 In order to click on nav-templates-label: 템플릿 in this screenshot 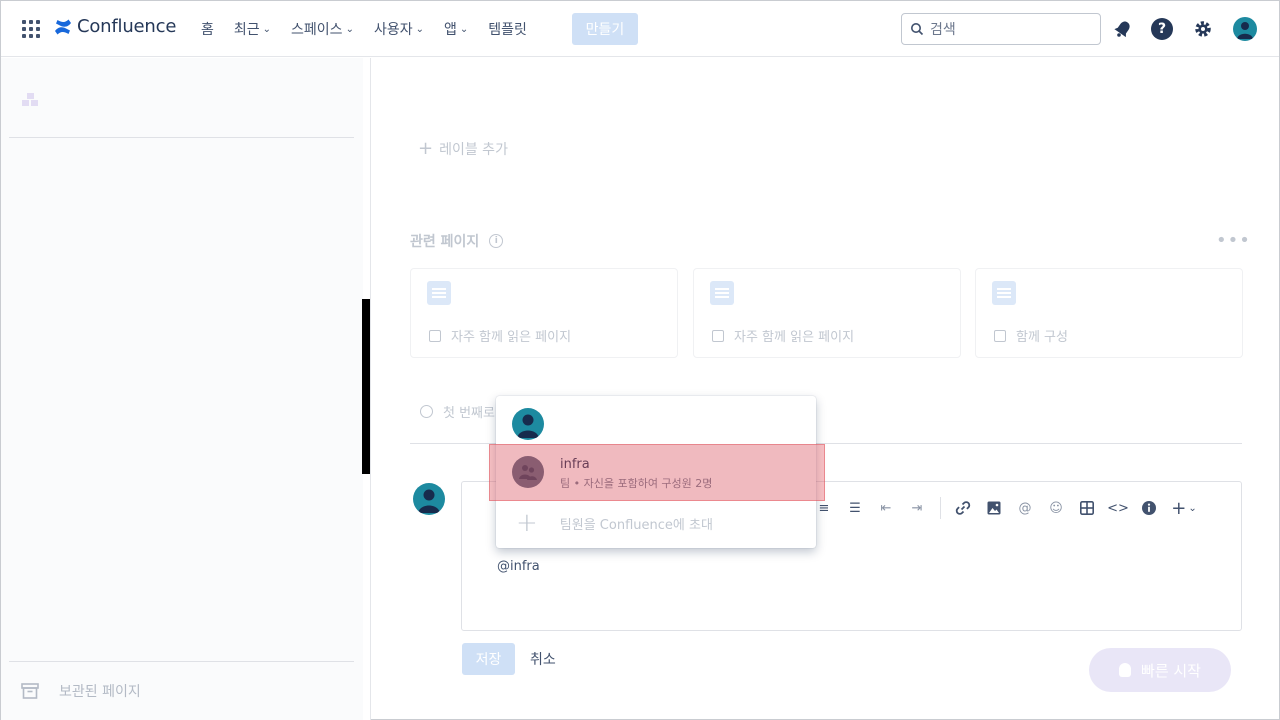, I will do `click(507, 30)`.